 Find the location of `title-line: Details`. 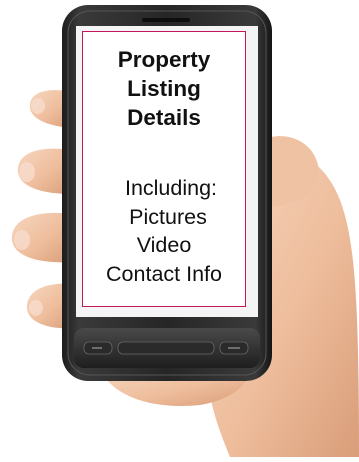

title-line: Details is located at coordinates (164, 117).